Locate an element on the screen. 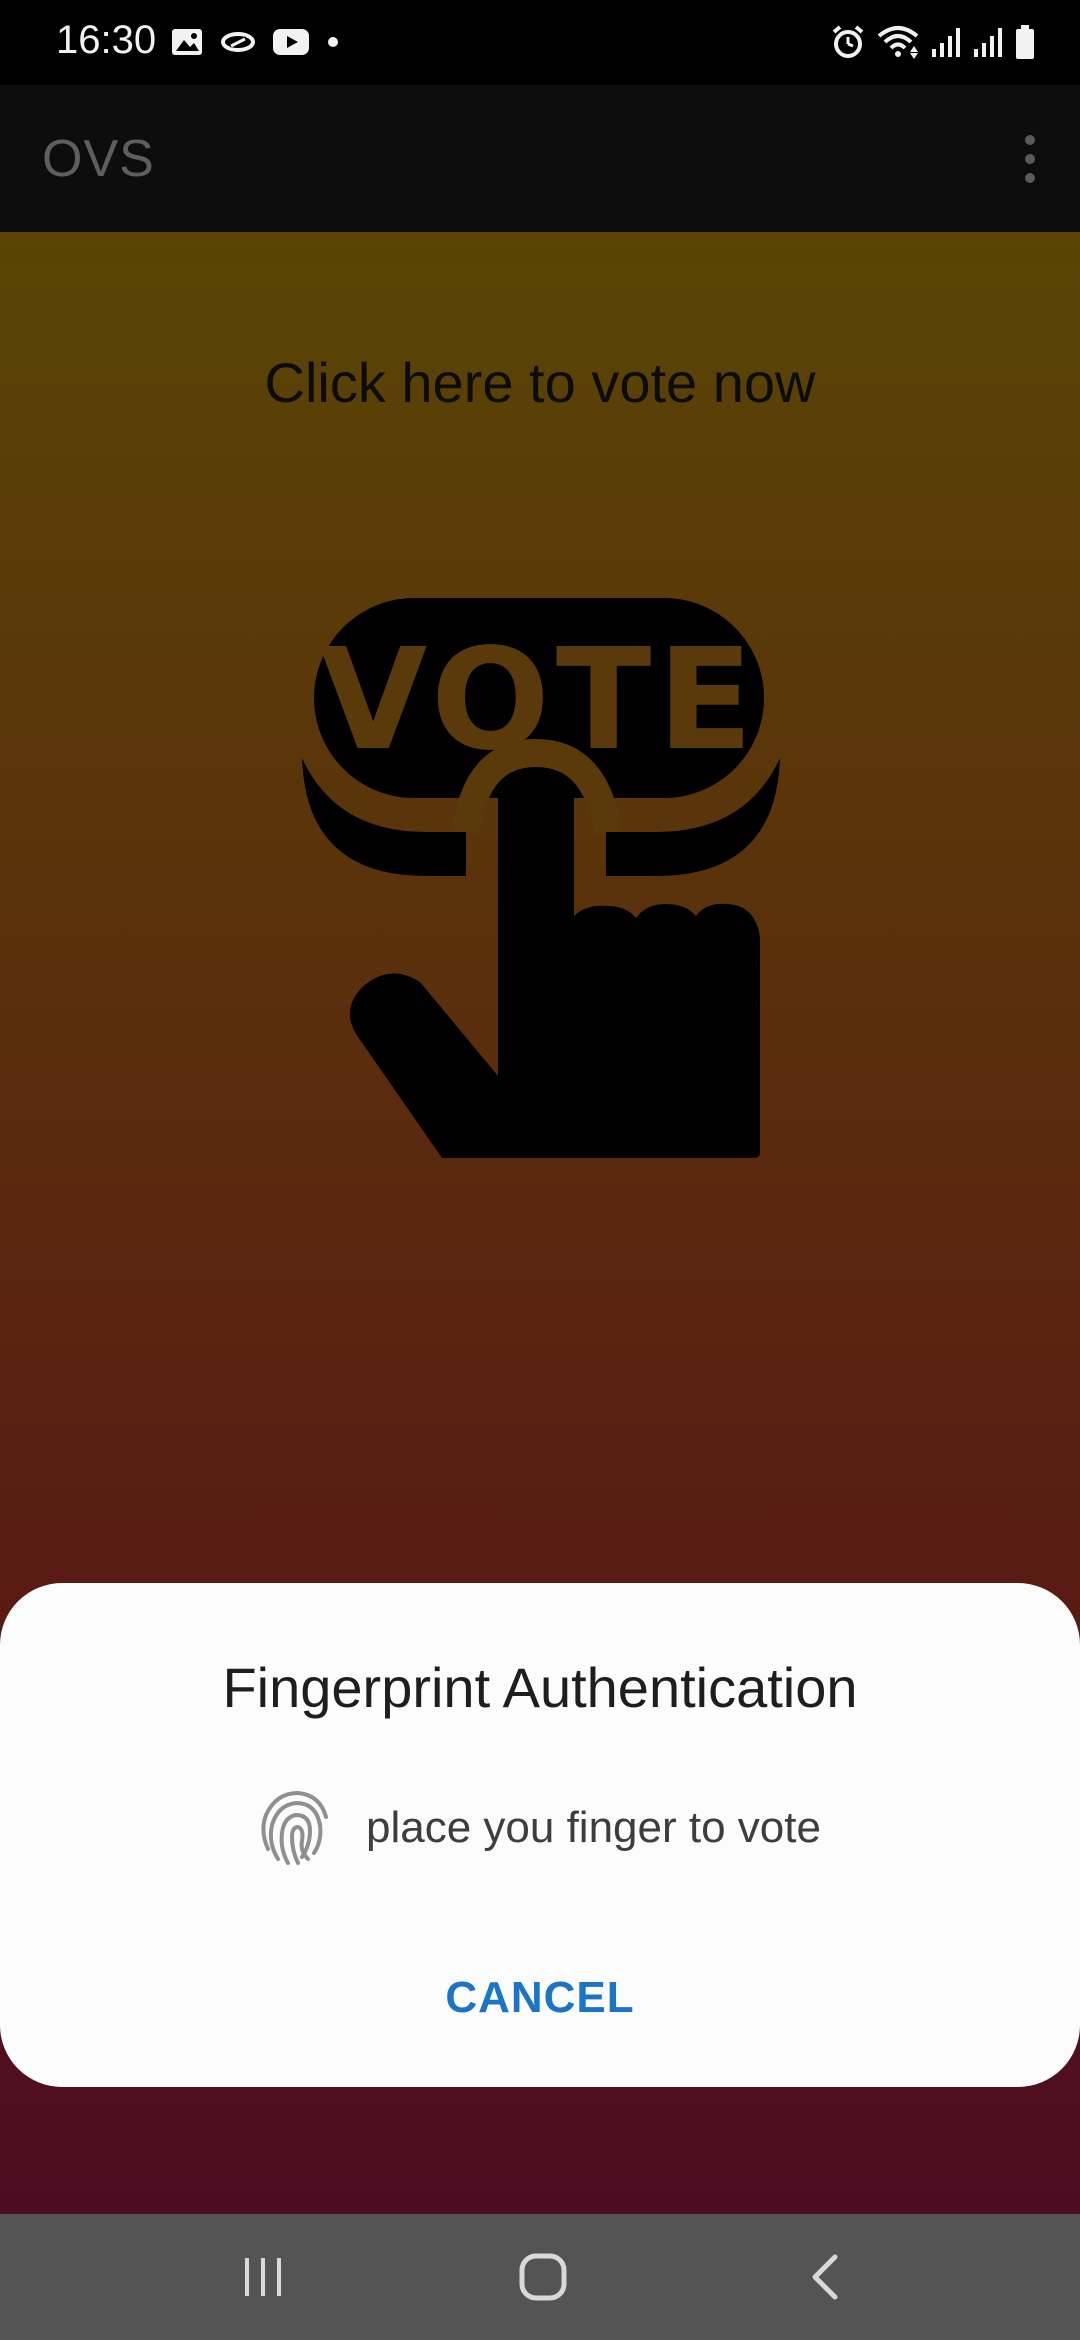 The image size is (1080, 2340). recents-button is located at coordinates (263, 2277).